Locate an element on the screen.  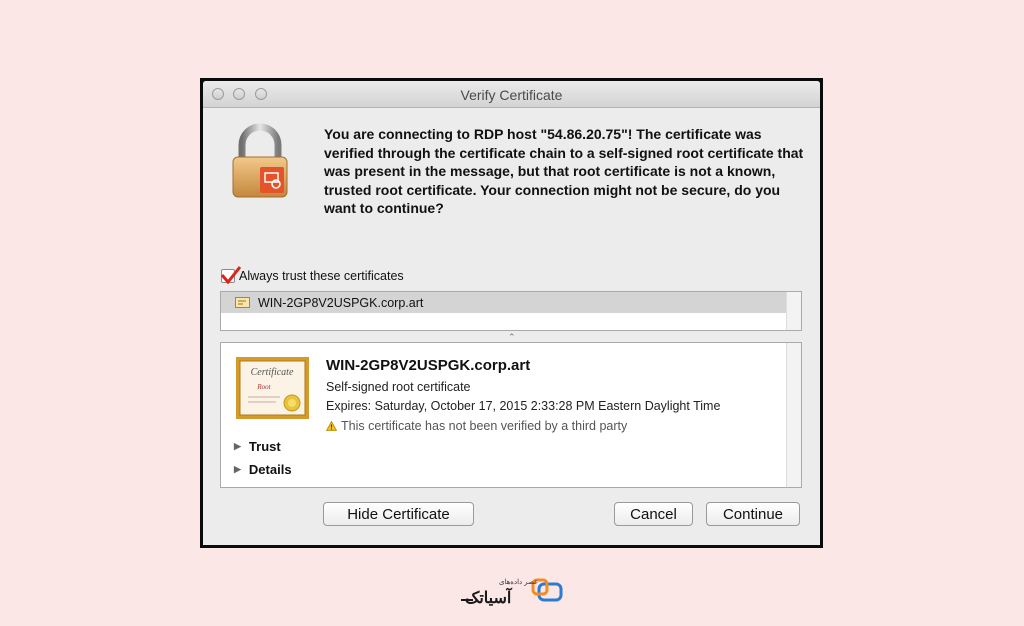
details-disclosure-label: Details is located at coordinates (270, 469).